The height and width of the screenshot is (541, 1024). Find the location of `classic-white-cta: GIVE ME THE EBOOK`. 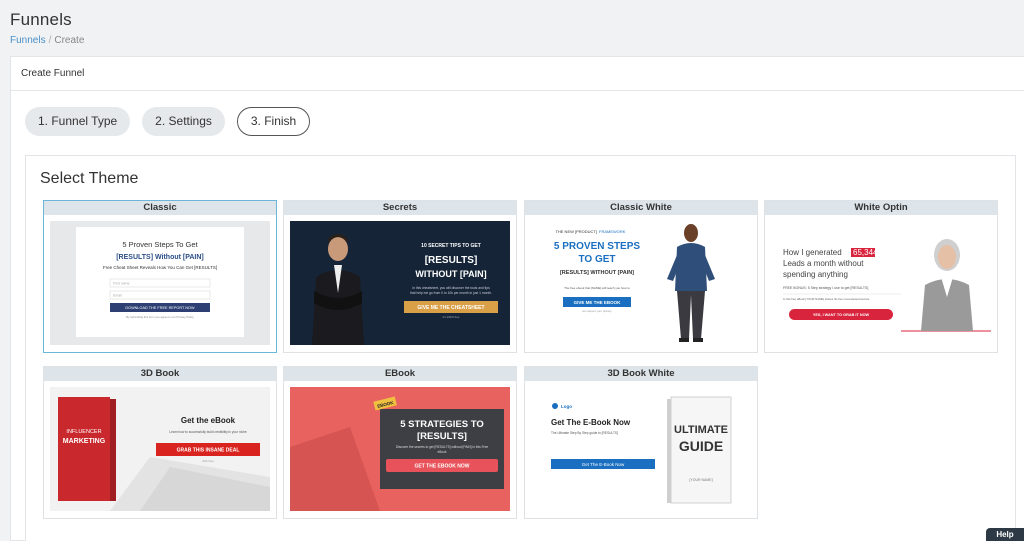

classic-white-cta: GIVE ME THE EBOOK is located at coordinates (598, 302).